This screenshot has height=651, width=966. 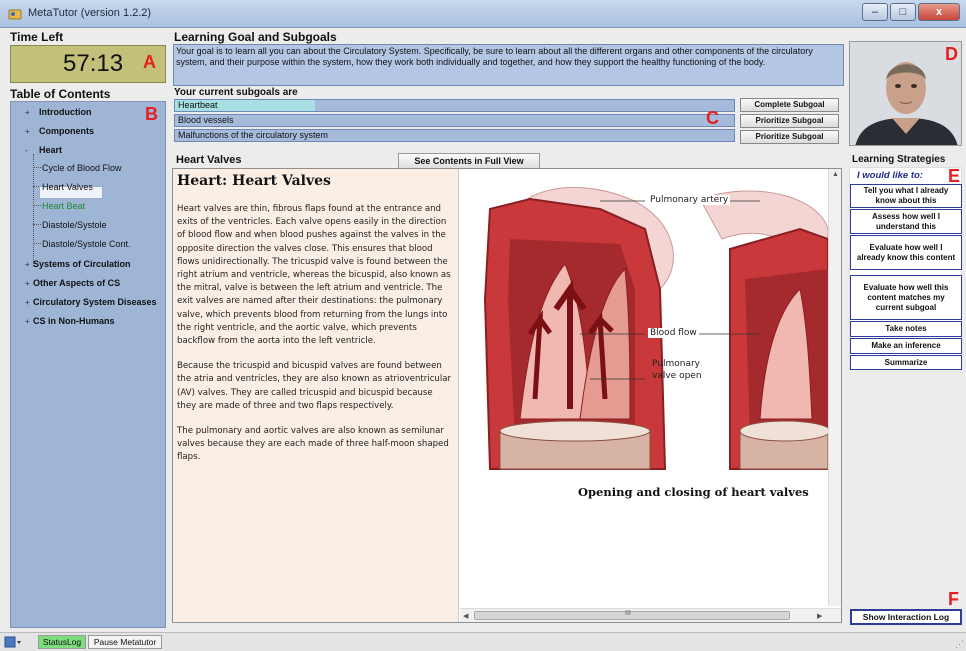 I want to click on thumb-grip: III, so click(x=628, y=613).